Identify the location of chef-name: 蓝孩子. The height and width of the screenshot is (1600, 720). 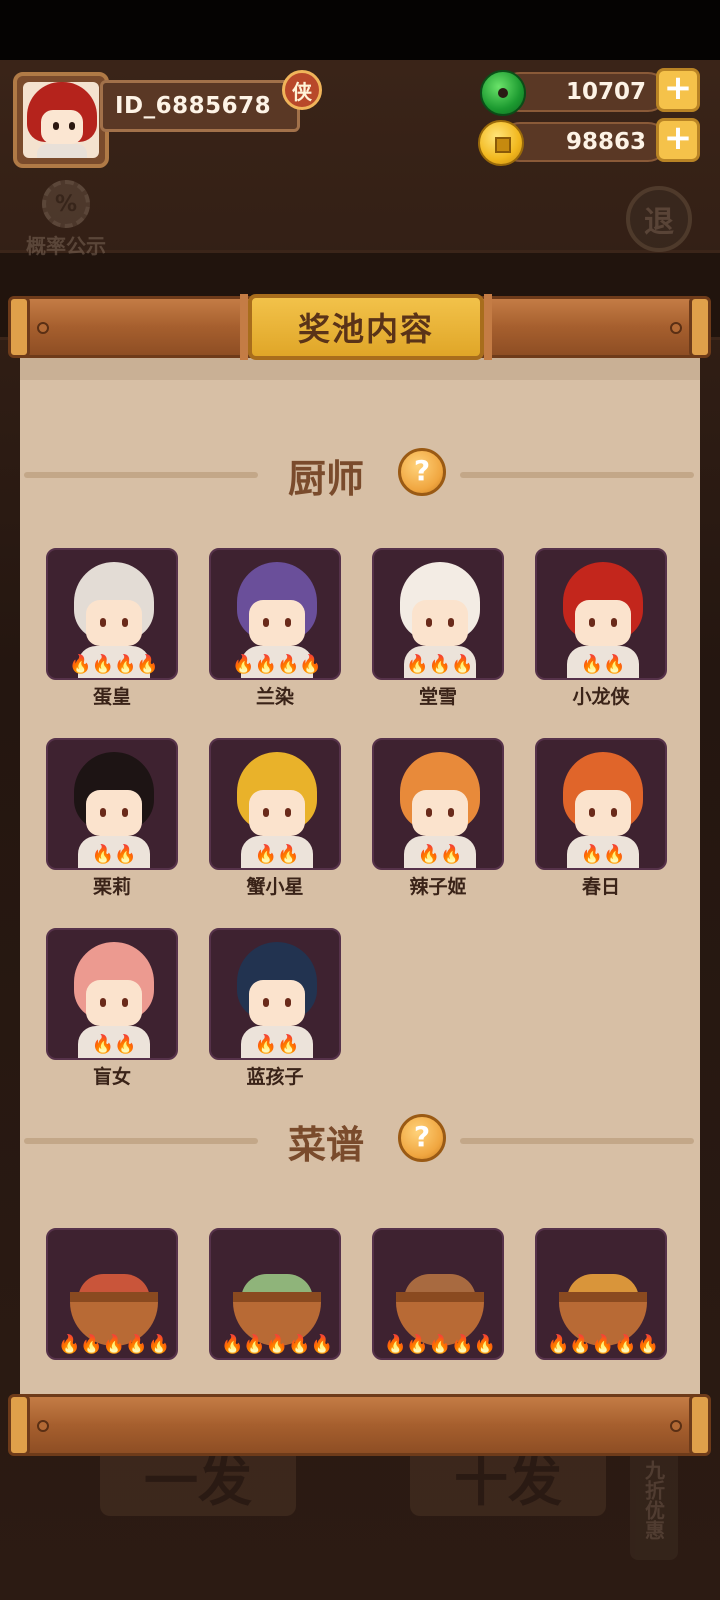
(275, 1077).